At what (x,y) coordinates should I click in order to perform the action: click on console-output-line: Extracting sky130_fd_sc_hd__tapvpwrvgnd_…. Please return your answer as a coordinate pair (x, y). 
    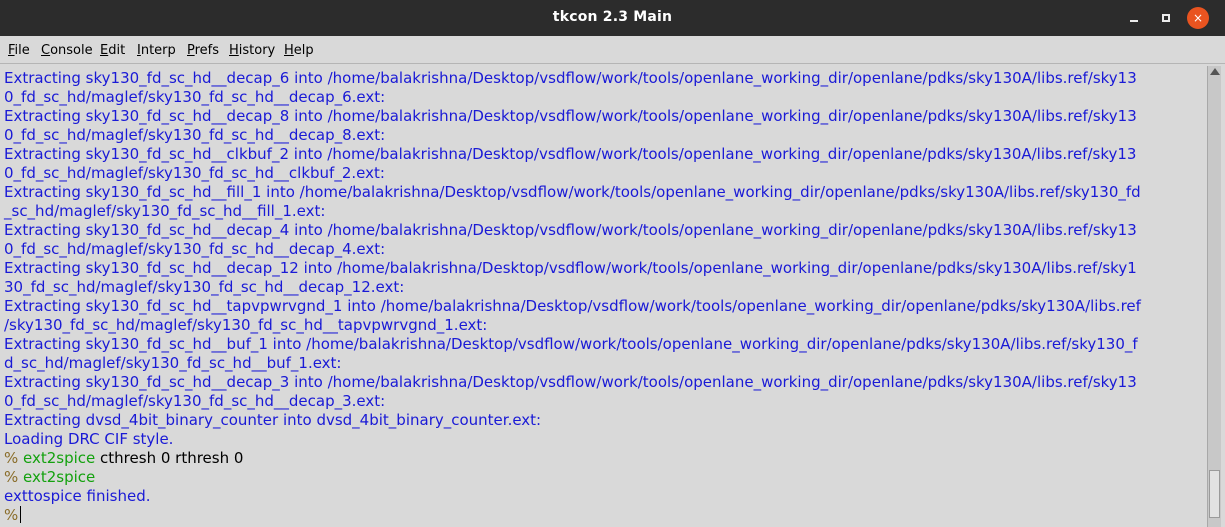
    Looking at the image, I should click on (572, 306).